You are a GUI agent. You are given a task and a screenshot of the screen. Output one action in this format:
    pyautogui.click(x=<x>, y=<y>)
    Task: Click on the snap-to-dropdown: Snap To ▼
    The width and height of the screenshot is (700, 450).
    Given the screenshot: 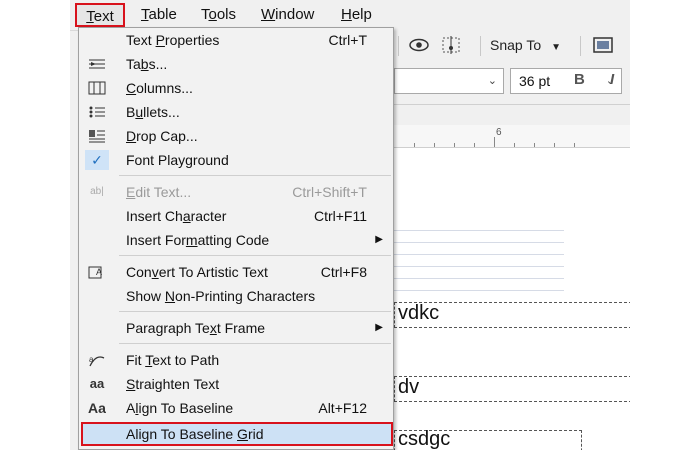 What is the action you would take?
    pyautogui.click(x=525, y=45)
    